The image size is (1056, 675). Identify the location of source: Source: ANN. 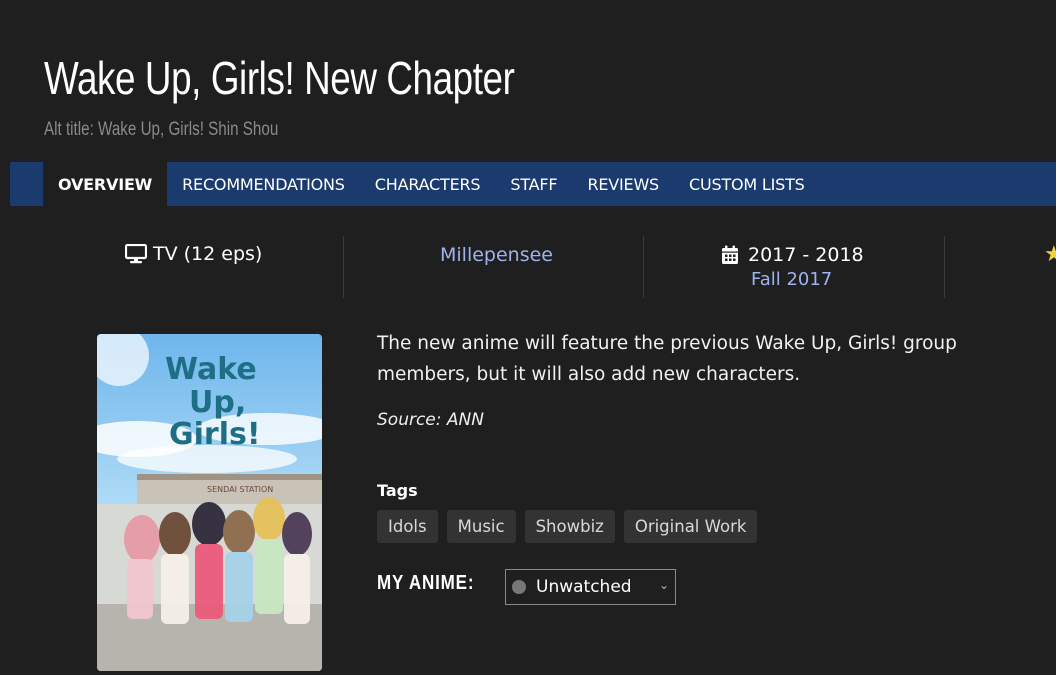
(430, 420).